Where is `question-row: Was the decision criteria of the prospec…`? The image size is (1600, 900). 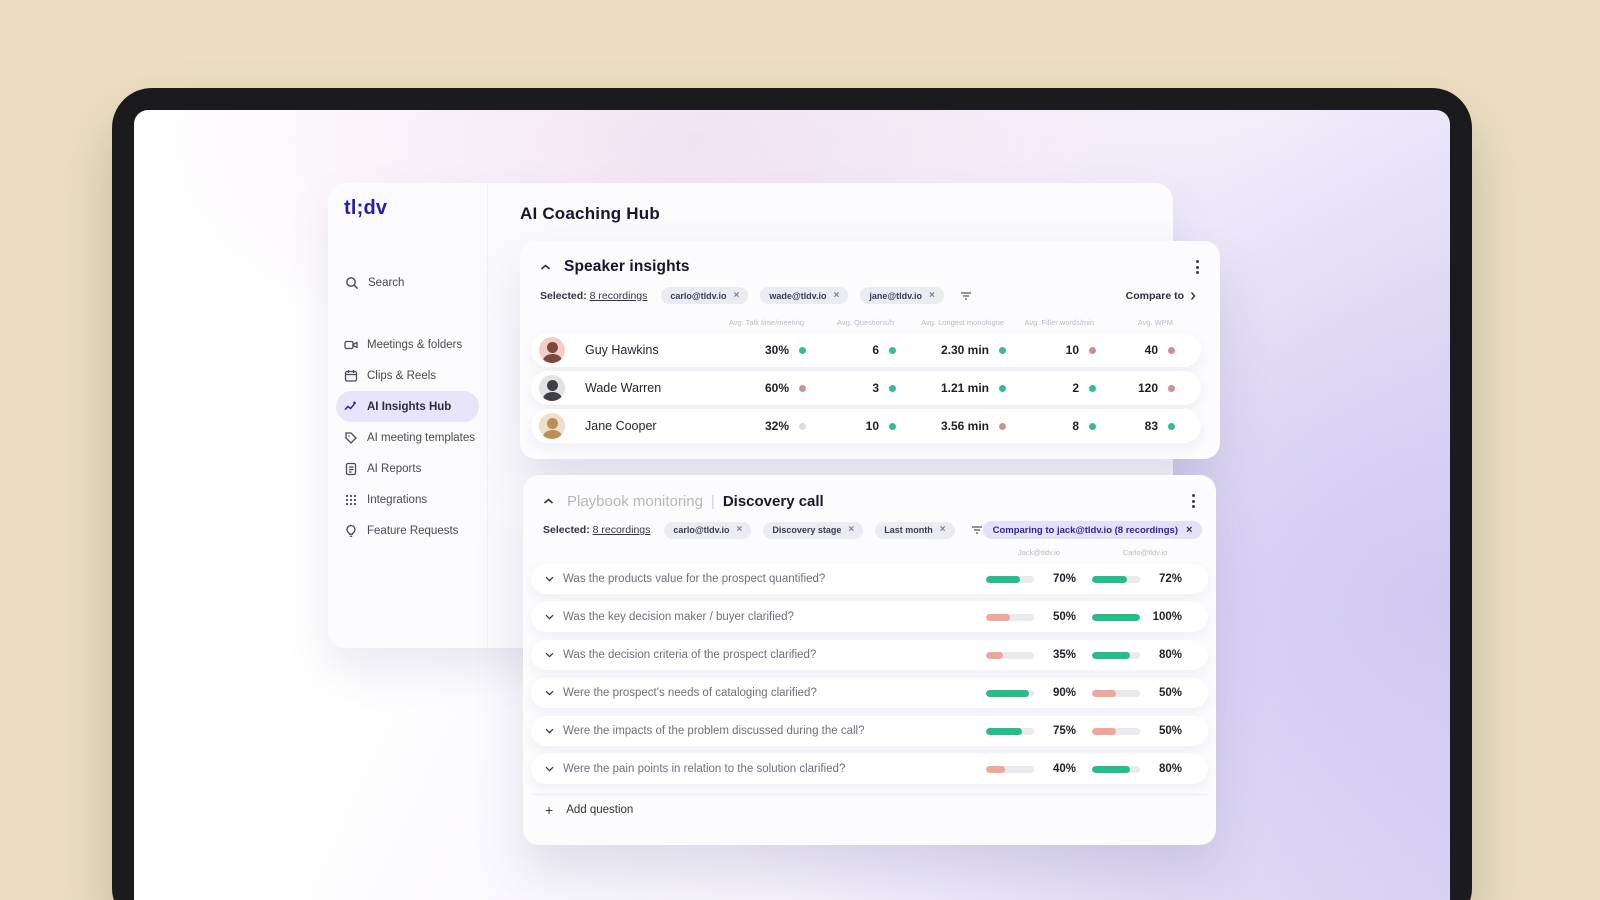 question-row: Was the decision criteria of the prospec… is located at coordinates (869, 655).